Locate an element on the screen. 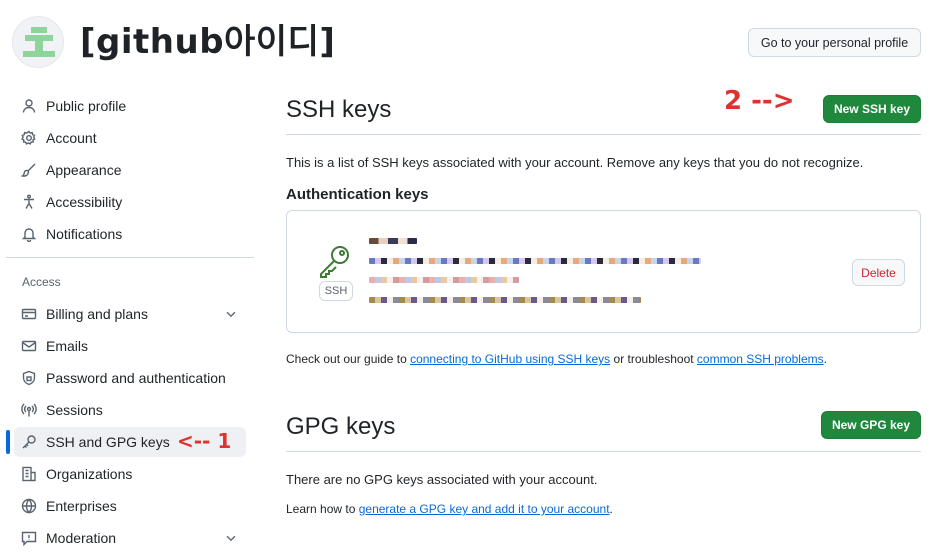 The image size is (946, 558). sidebar-item-label: Emails is located at coordinates (67, 346).